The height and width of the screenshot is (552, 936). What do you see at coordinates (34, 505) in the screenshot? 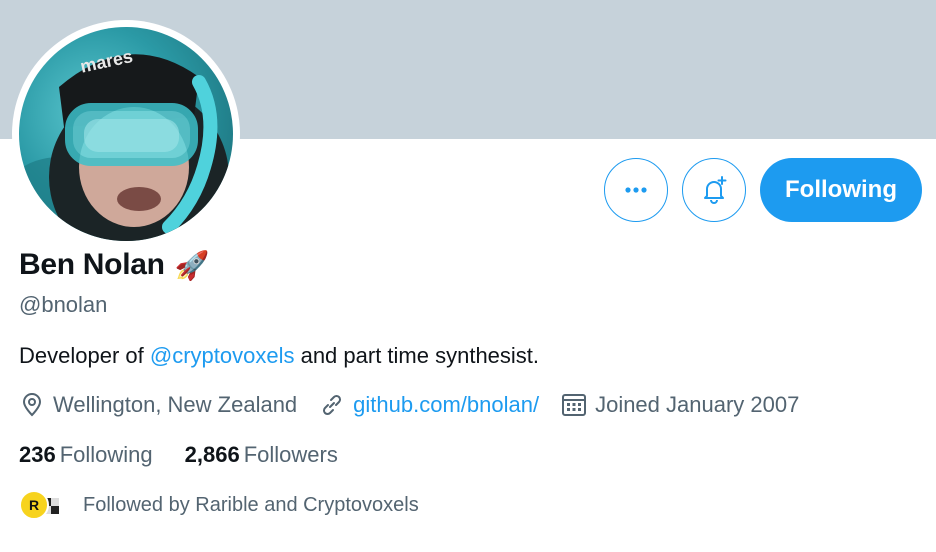
I see `rarible-avatar: R` at bounding box center [34, 505].